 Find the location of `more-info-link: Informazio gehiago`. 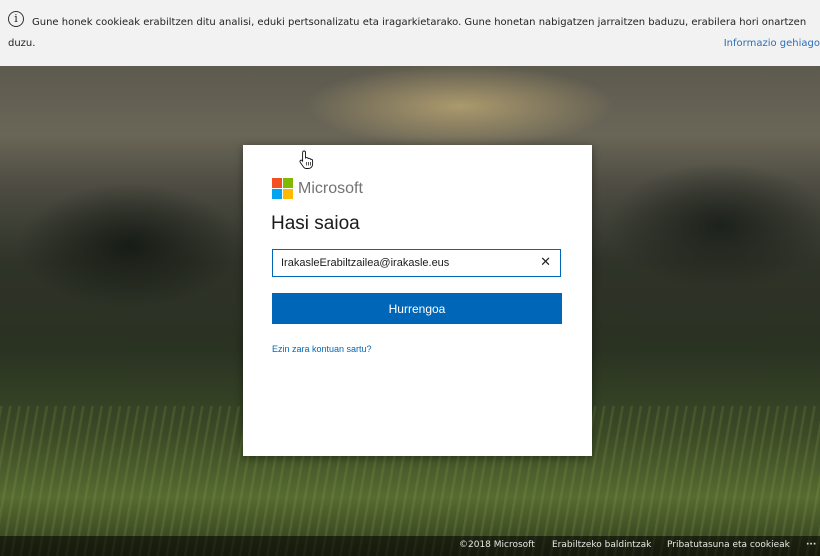

more-info-link: Informazio gehiago is located at coordinates (772, 43).